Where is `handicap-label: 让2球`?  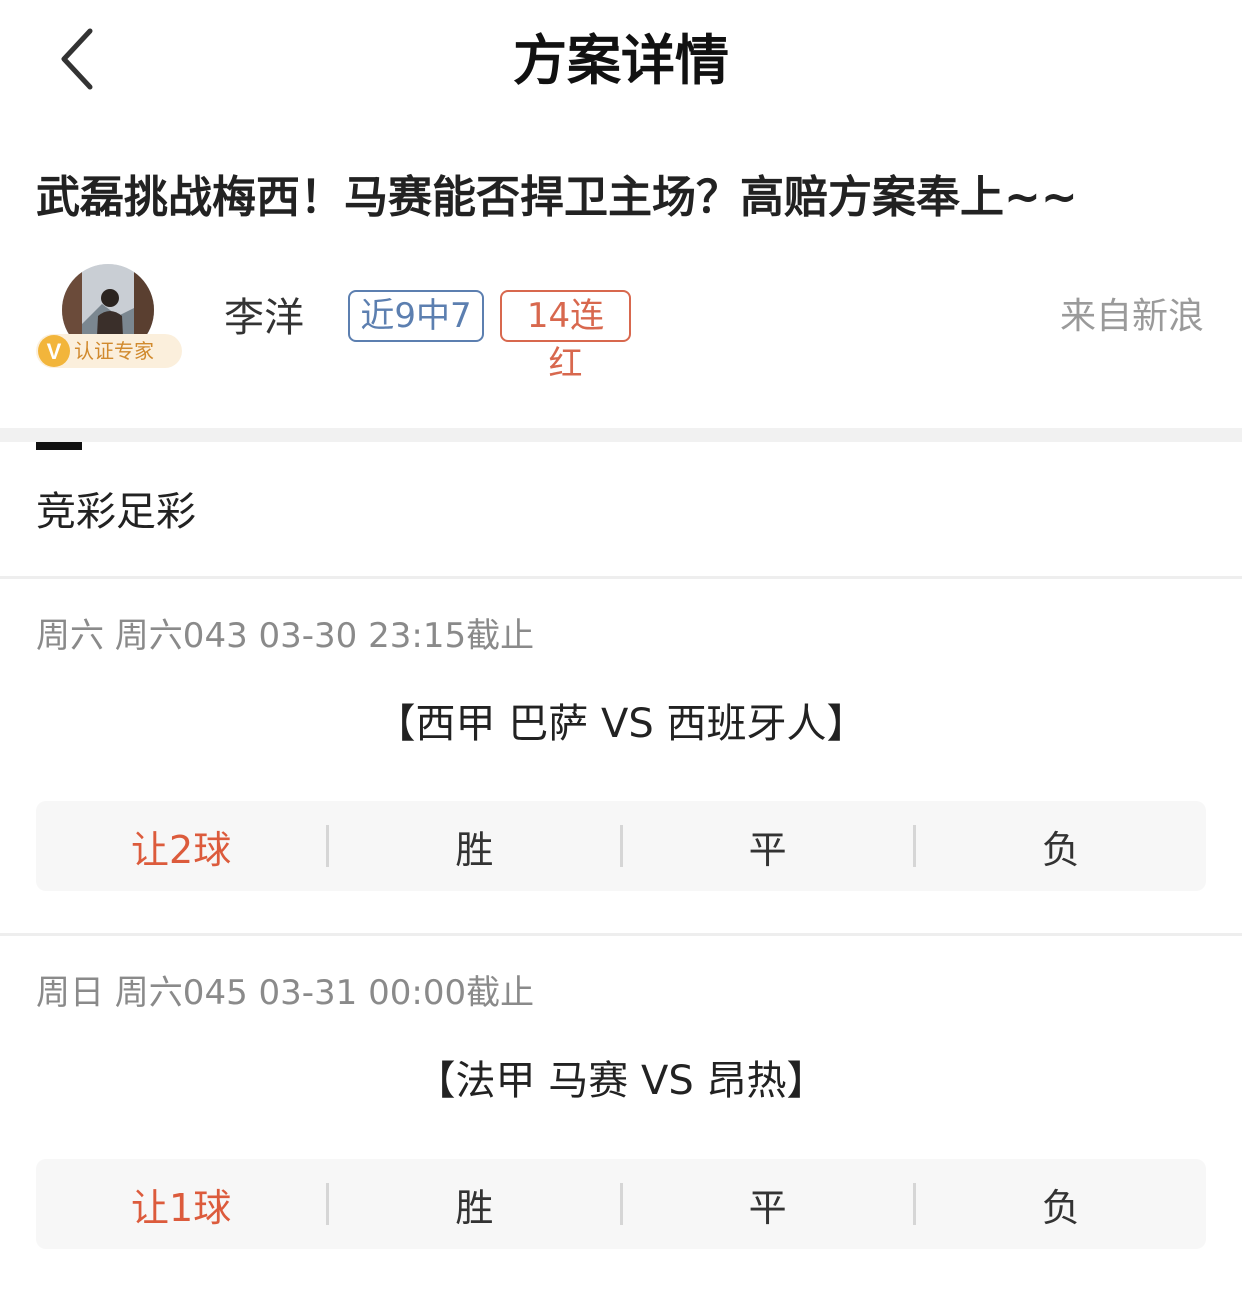
handicap-label: 让2球 is located at coordinates (181, 849).